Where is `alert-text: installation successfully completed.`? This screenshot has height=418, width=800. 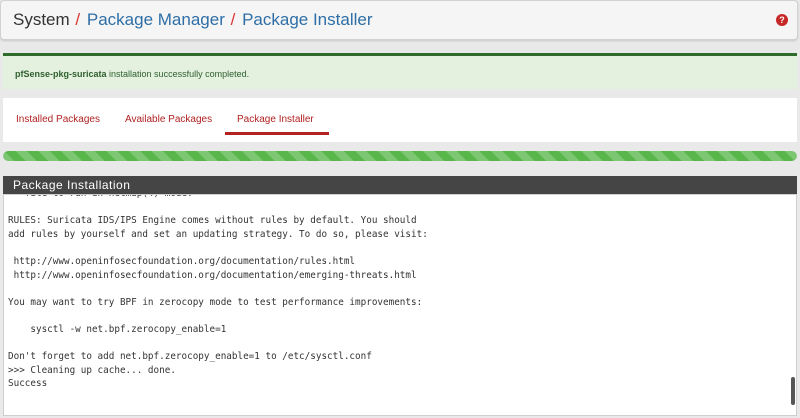 alert-text: installation successfully completed. is located at coordinates (178, 74).